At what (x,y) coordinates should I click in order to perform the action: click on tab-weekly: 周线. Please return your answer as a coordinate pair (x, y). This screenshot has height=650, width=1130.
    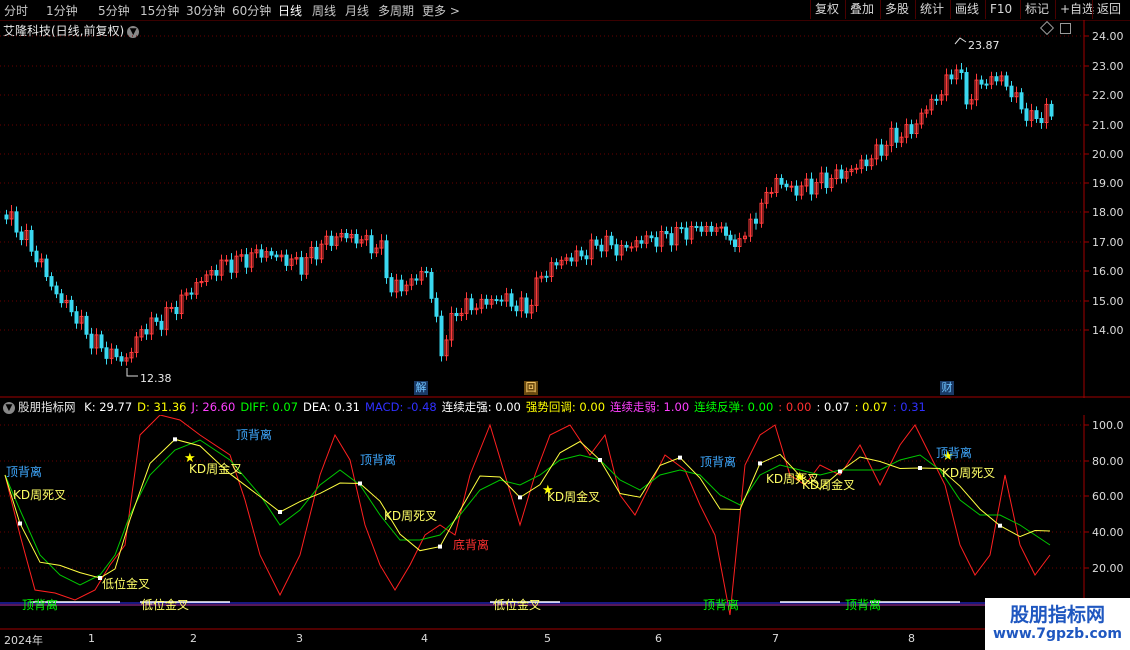
    Looking at the image, I should click on (324, 10).